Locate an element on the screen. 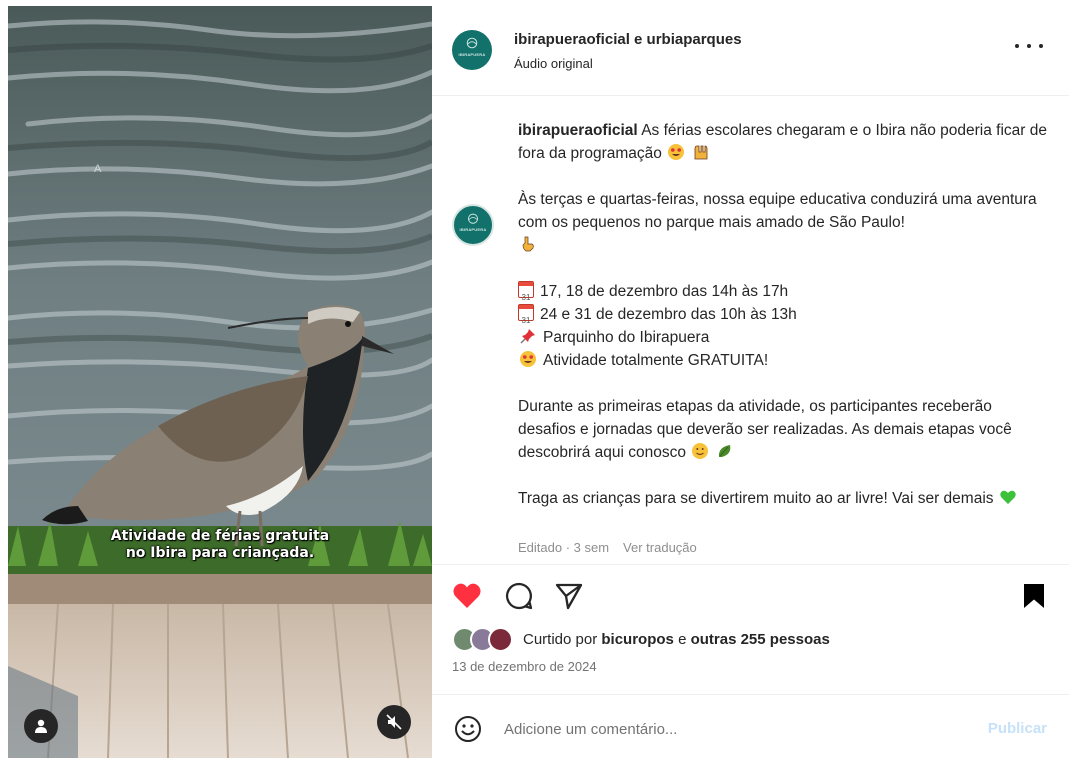 This screenshot has height=758, width=1069. action-bar is located at coordinates (750, 592).